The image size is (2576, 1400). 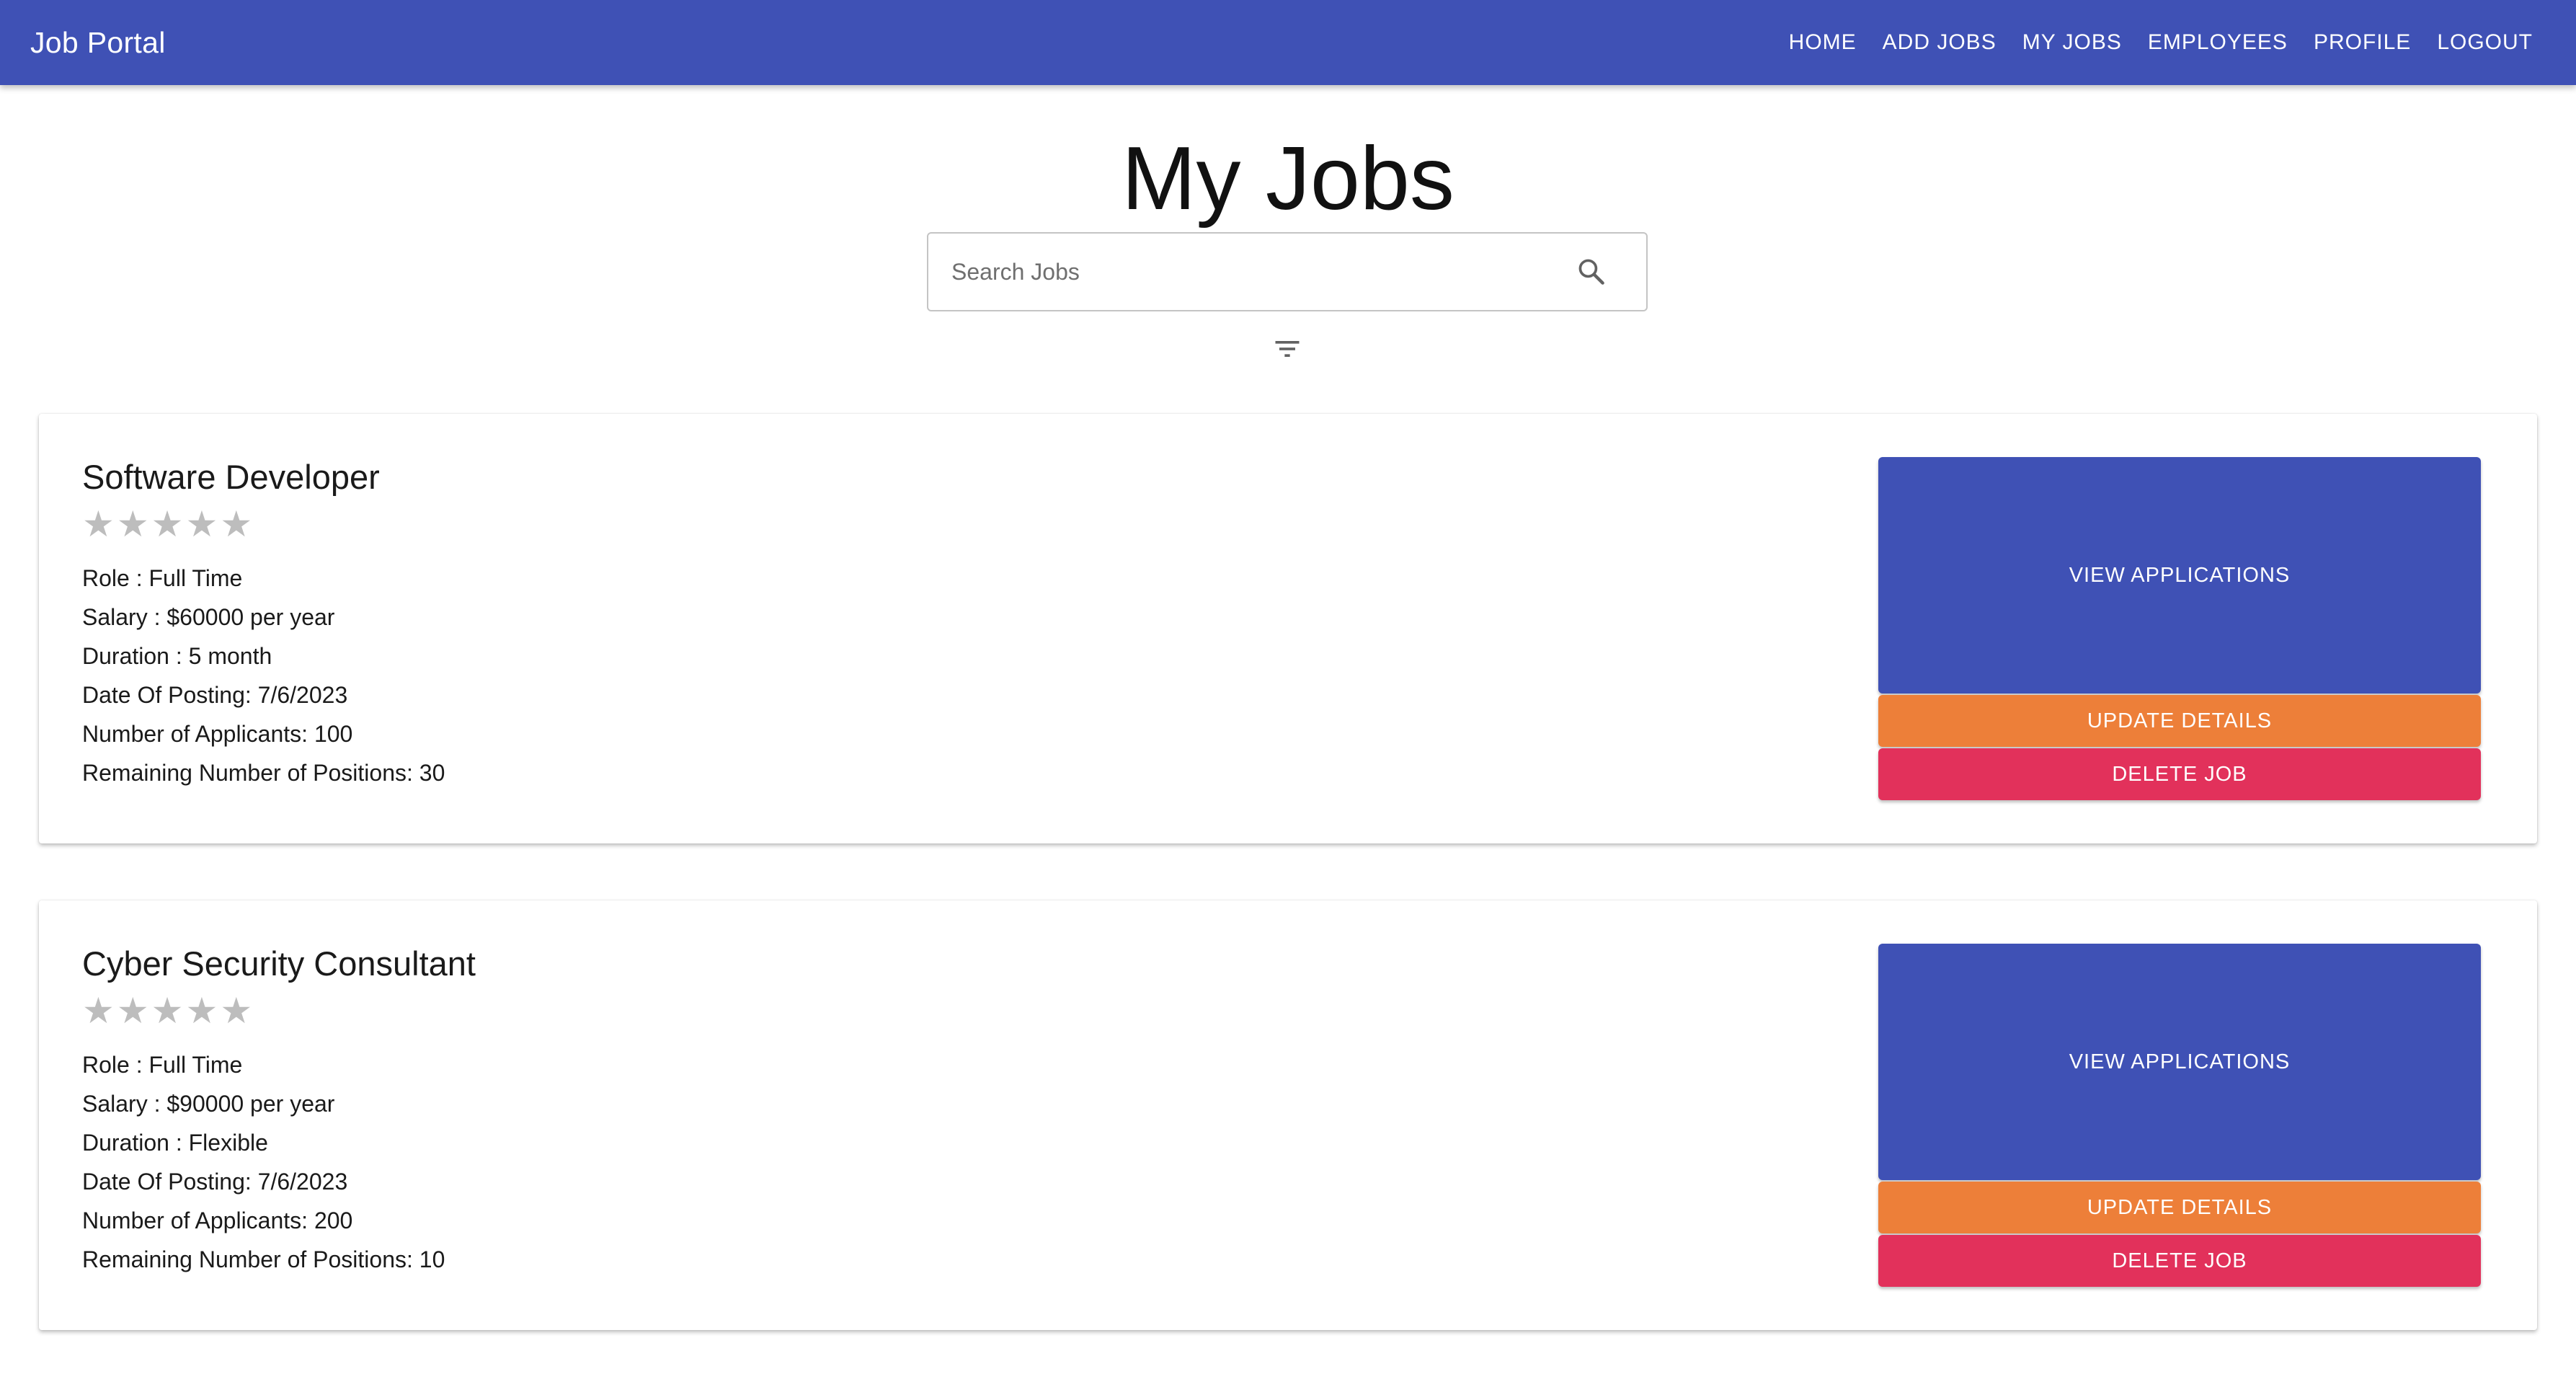 What do you see at coordinates (263, 1259) in the screenshot?
I see `job-remaining-positions: Remaining Number of Positions: 10` at bounding box center [263, 1259].